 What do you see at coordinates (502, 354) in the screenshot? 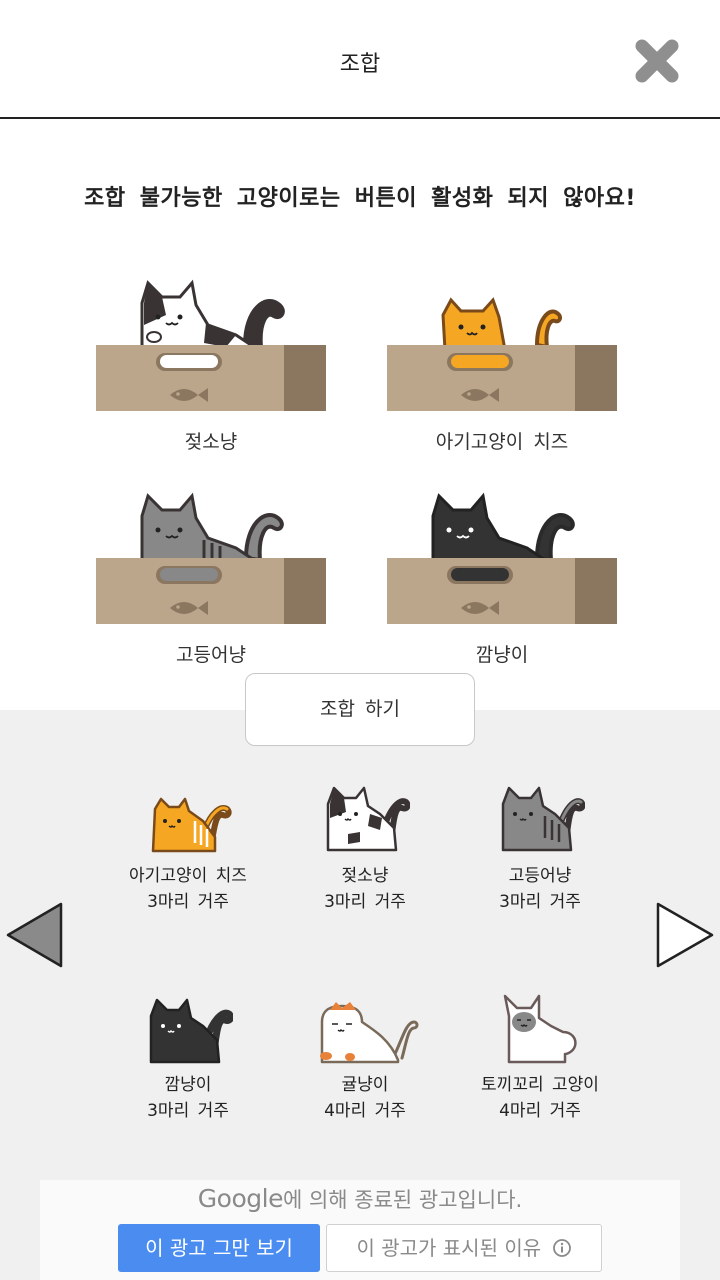
I see `orange-kitten-in-box-icon` at bounding box center [502, 354].